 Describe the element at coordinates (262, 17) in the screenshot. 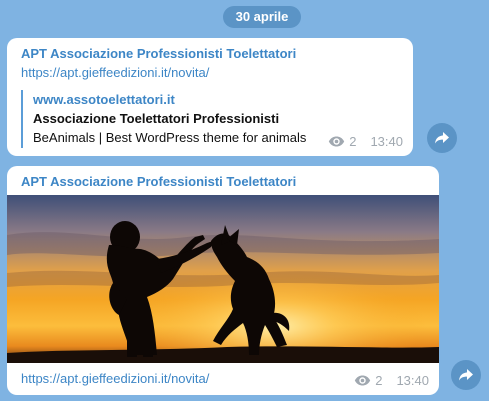

I see `date-badge: 30 aprile` at that location.